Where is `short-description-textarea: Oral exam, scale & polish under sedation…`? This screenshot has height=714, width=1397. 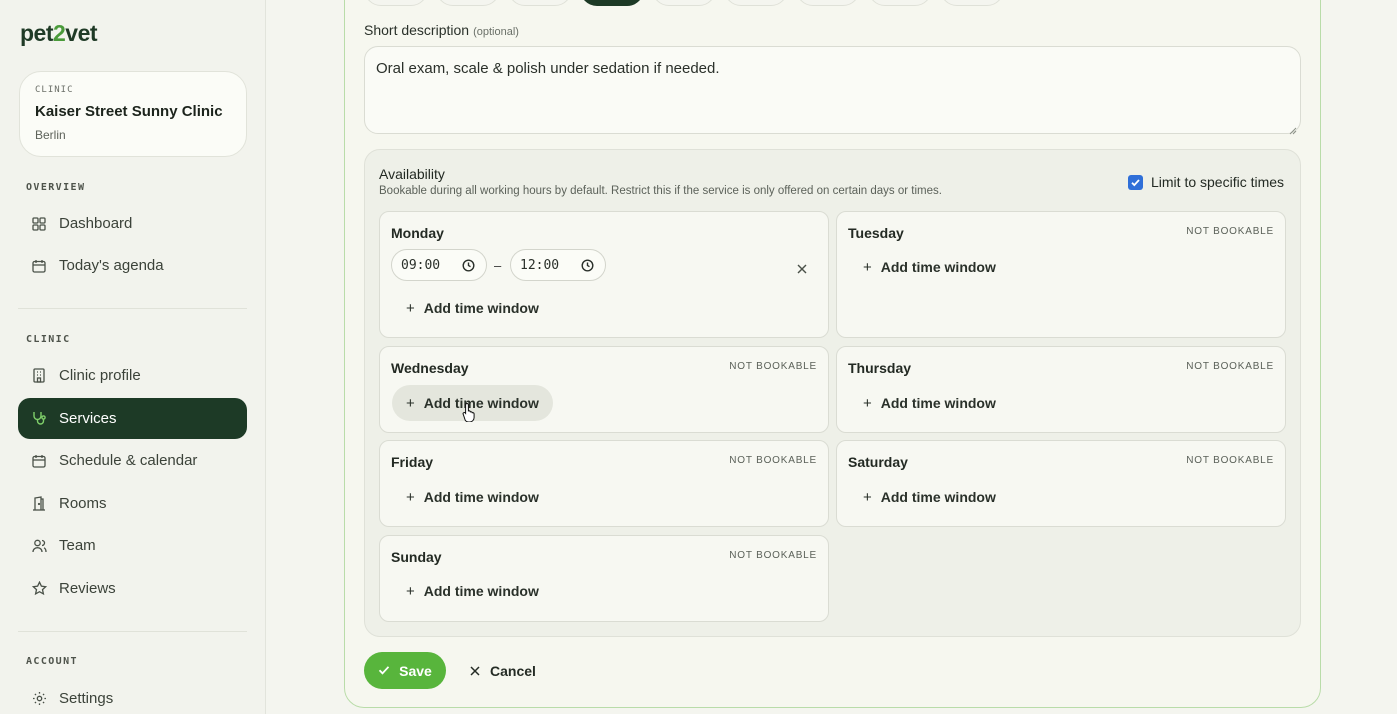
short-description-textarea: Oral exam, scale & polish under sedation… is located at coordinates (832, 90).